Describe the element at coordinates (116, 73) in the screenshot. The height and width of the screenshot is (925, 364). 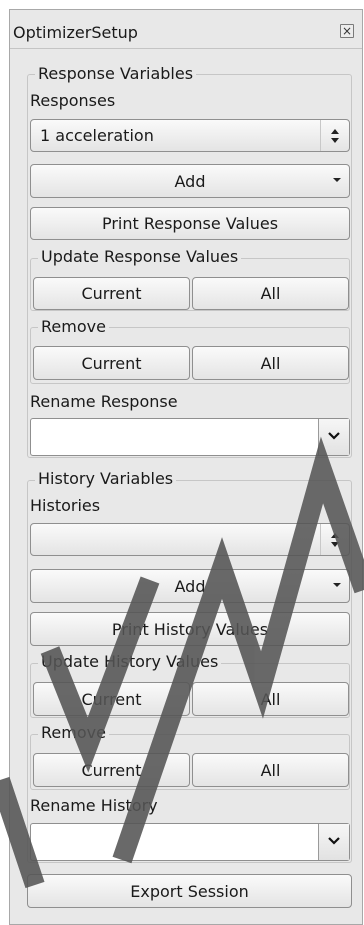
I see `response-variables-title: Response Variables` at that location.